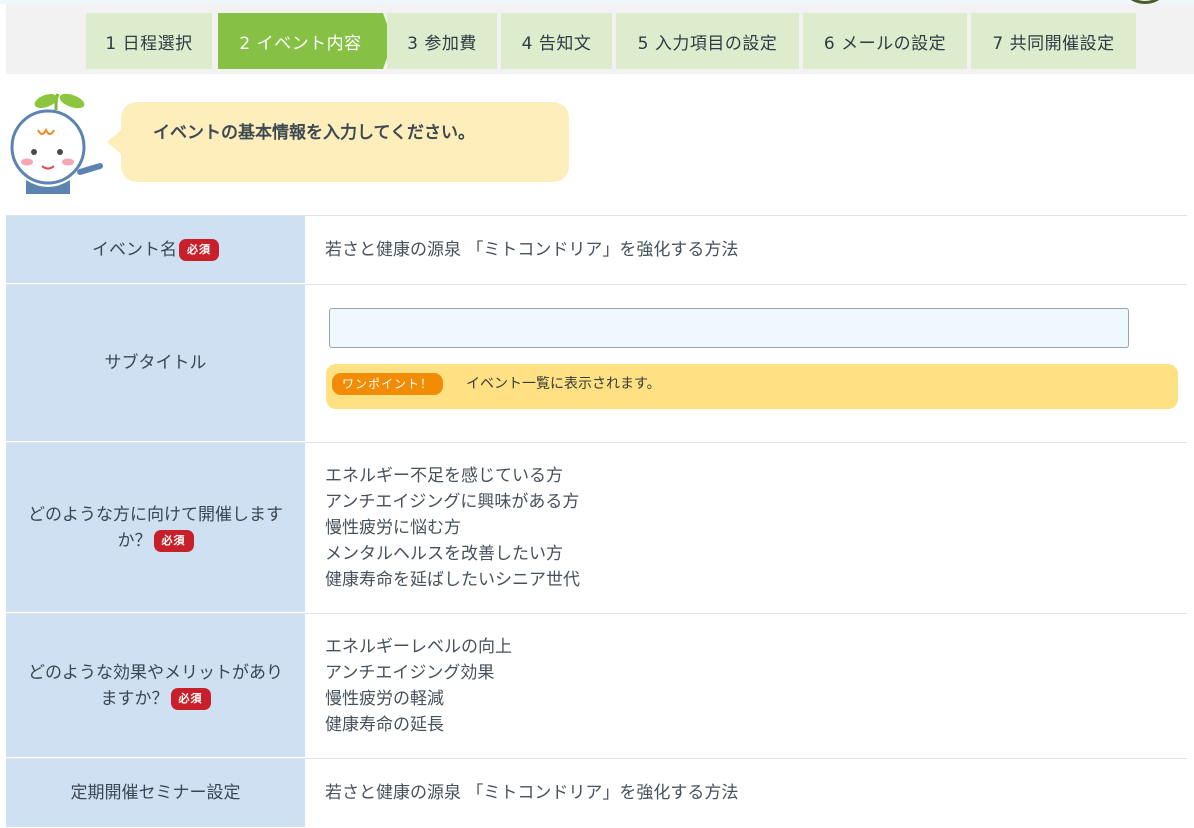 The image size is (1194, 828). What do you see at coordinates (384, 699) in the screenshot?
I see `benefit-line: 慢性疲労の軽減` at bounding box center [384, 699].